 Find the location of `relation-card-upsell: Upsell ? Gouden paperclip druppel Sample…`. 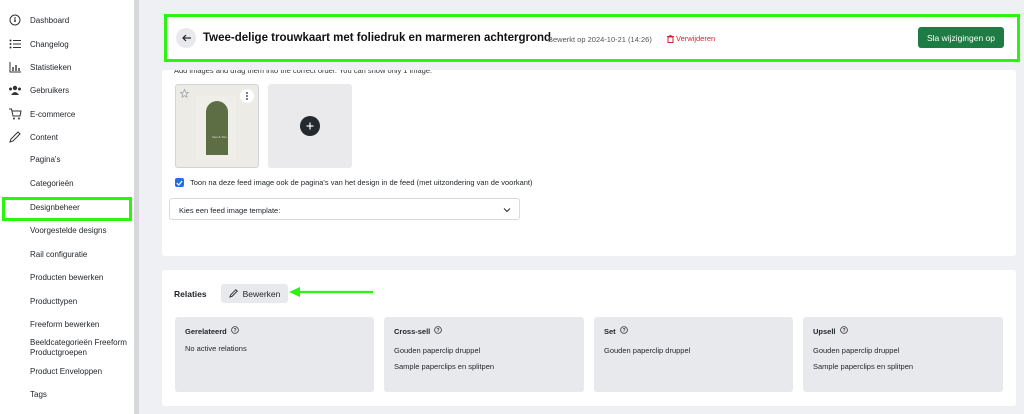

relation-card-upsell: Upsell ? Gouden paperclip druppel Sample… is located at coordinates (903, 354).